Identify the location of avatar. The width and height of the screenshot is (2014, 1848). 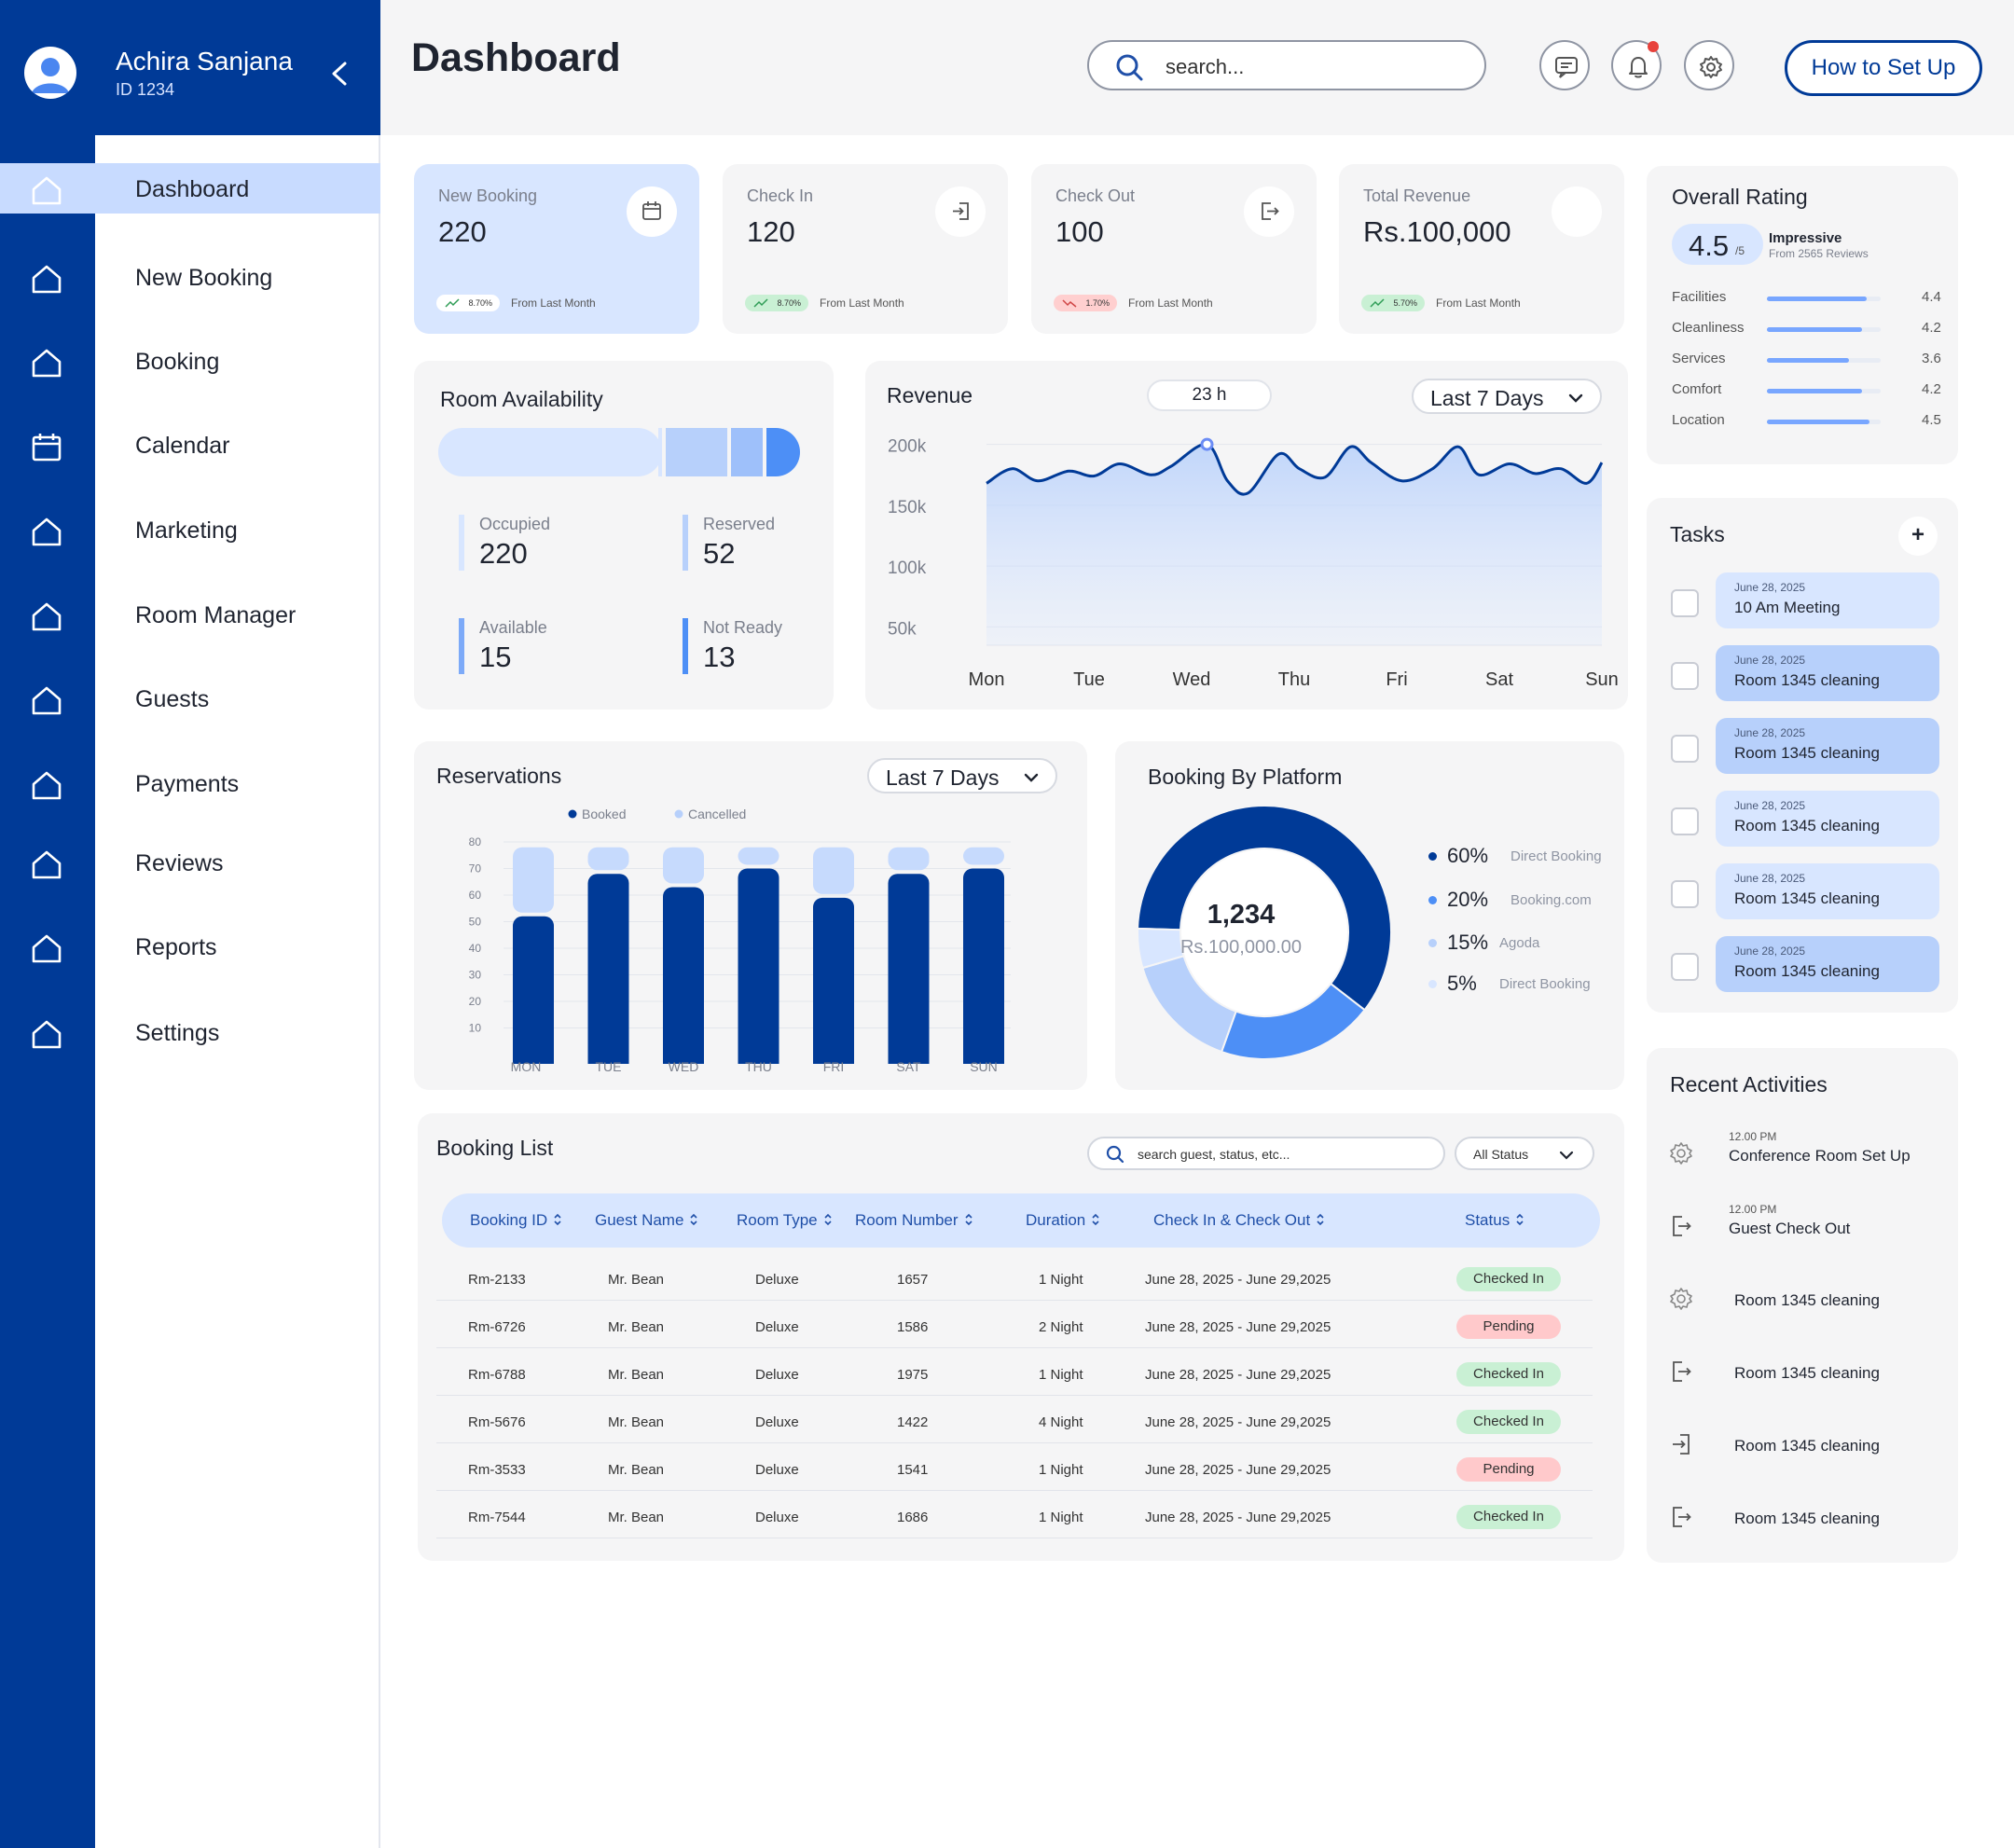
(50, 73).